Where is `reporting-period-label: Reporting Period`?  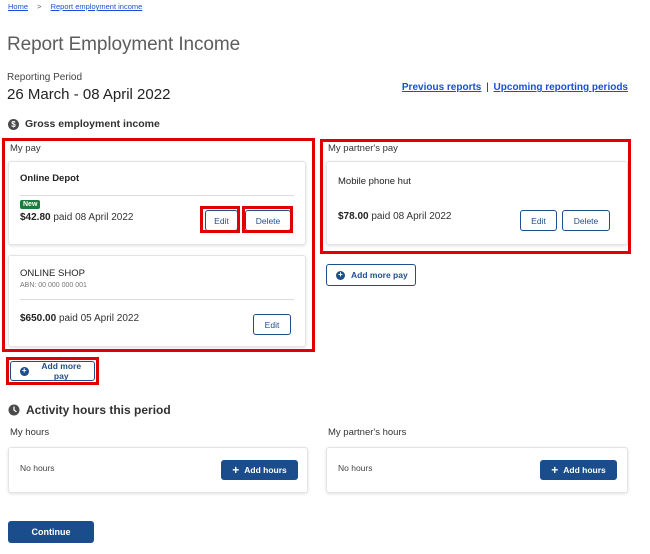 reporting-period-label: Reporting Period is located at coordinates (45, 77).